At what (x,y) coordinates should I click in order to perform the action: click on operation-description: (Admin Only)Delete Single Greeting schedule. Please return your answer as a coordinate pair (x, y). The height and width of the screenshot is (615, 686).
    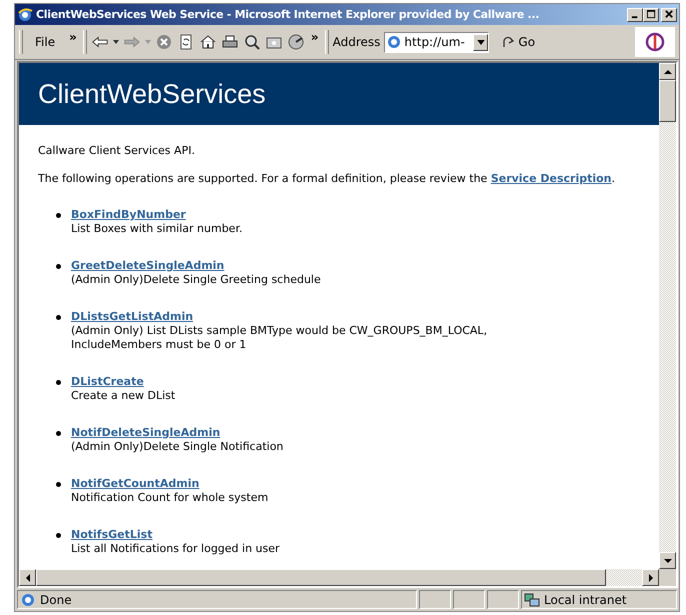
    Looking at the image, I should click on (196, 280).